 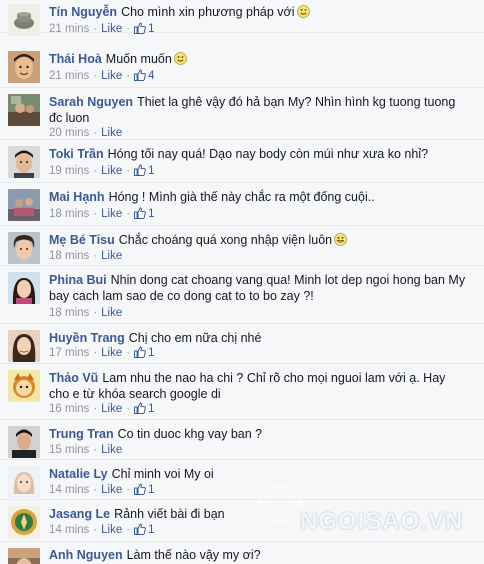 What do you see at coordinates (169, 514) in the screenshot?
I see `comment-text: Rảnh viết bài đi bạn` at bounding box center [169, 514].